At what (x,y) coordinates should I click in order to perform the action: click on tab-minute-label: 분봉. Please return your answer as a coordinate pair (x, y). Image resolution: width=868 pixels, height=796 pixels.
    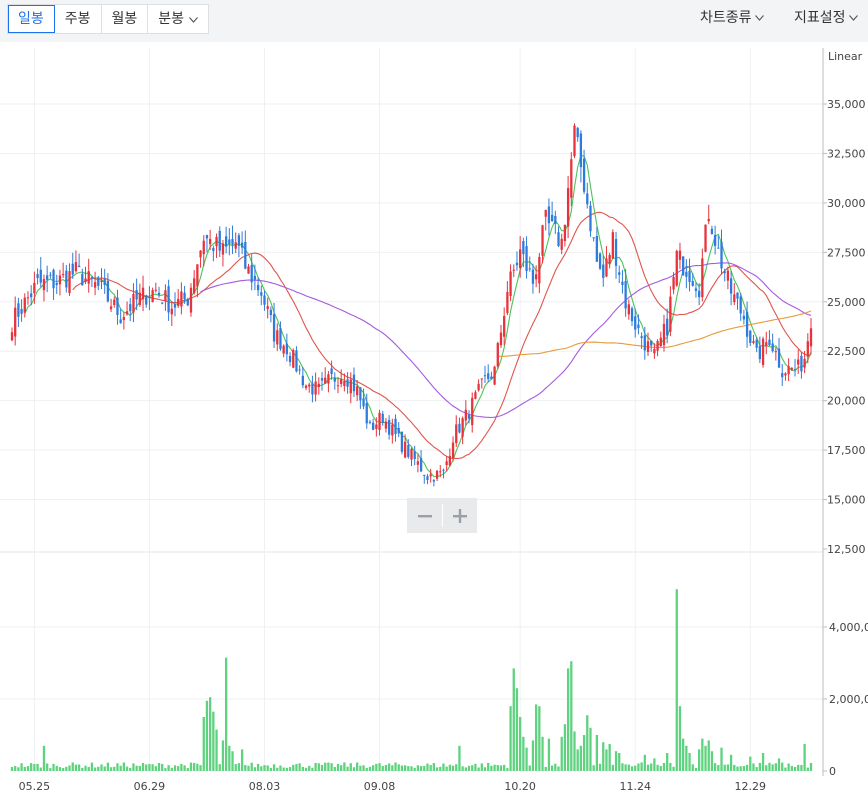
    Looking at the image, I should click on (171, 19).